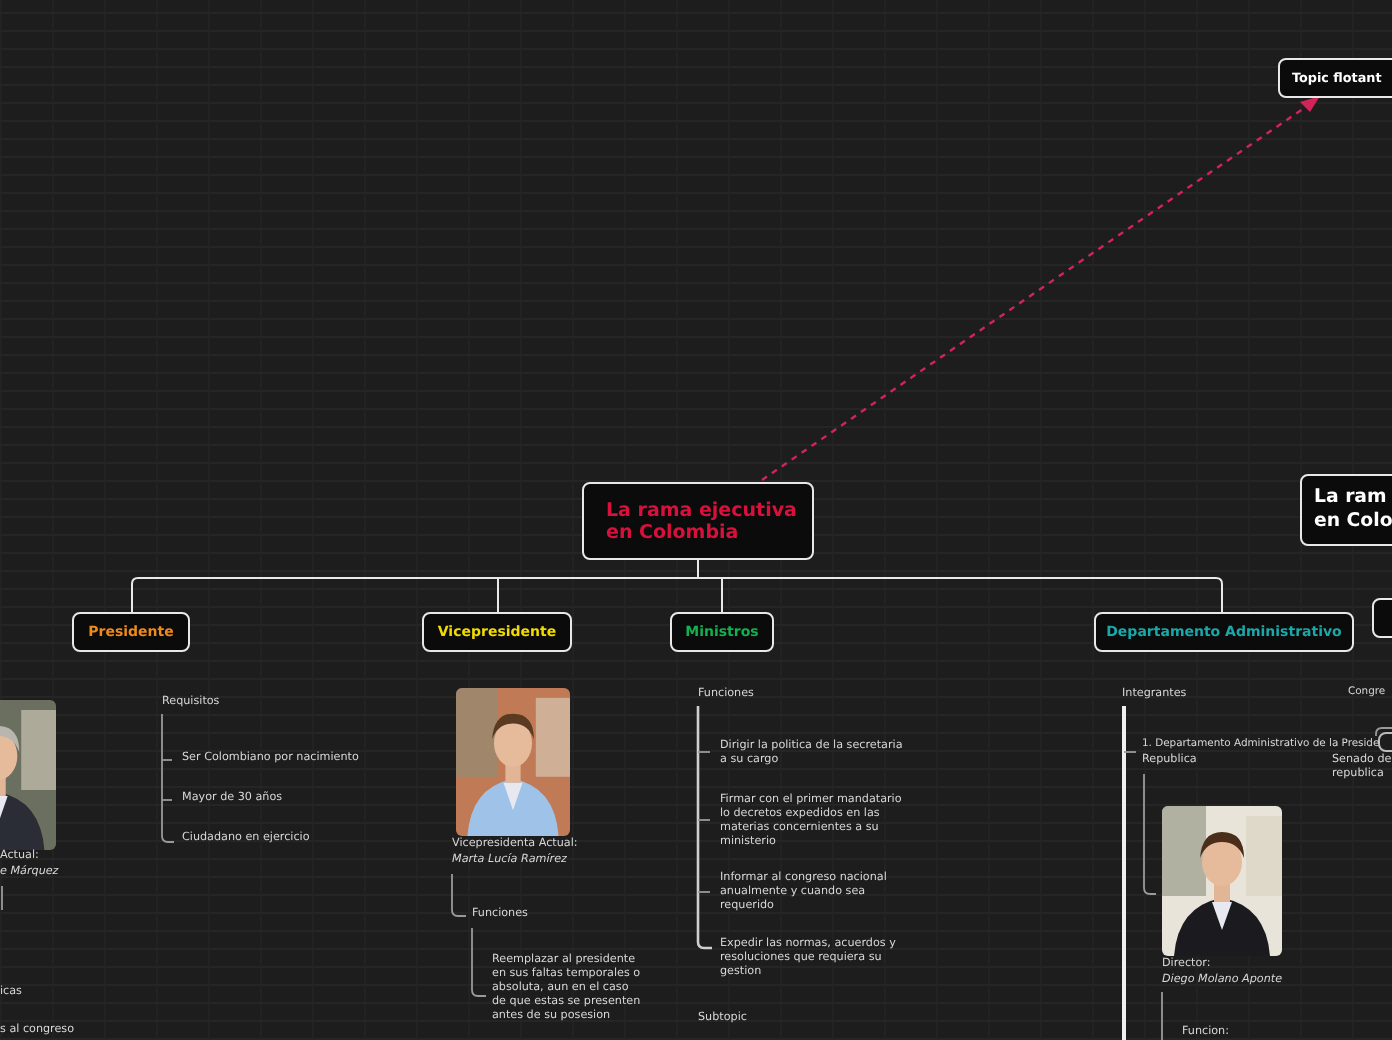  I want to click on central-topic: La rama ejecutiva en Colombia, so click(698, 521).